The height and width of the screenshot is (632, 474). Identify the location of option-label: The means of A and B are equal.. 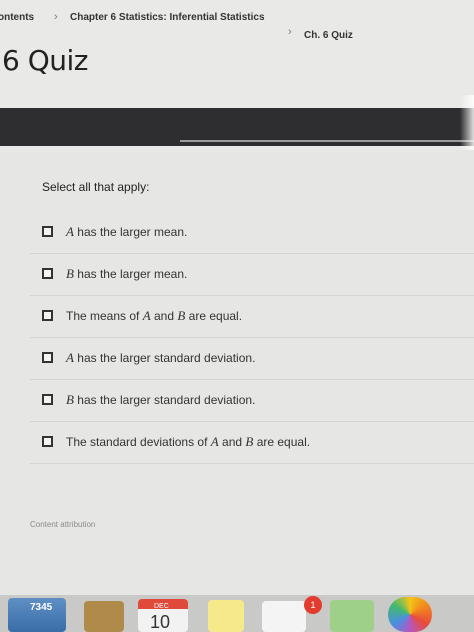
(154, 315).